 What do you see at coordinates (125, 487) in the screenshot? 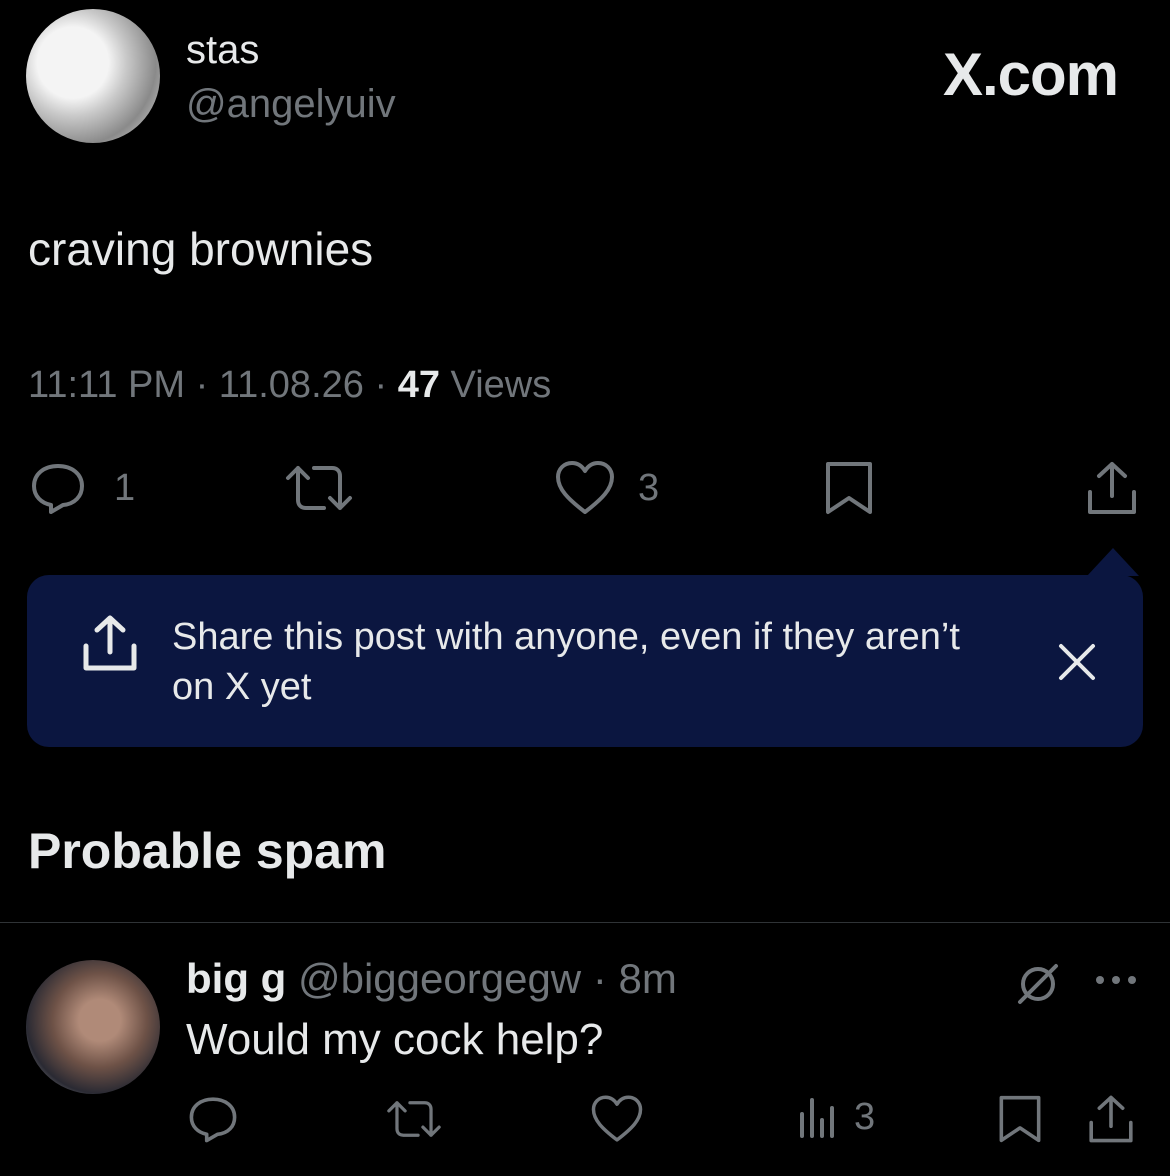
I see `reply-count: 1` at bounding box center [125, 487].